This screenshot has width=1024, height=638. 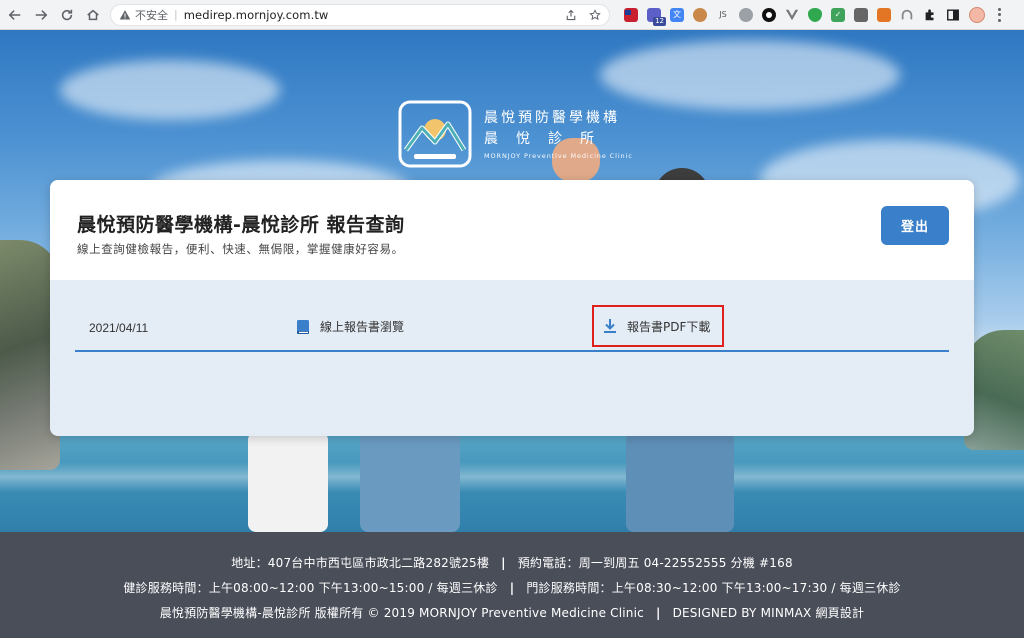 What do you see at coordinates (240, 249) in the screenshot?
I see `page-subtitle: 線上查詢健檢報告，便利、快速、無侷限，掌握健康好容易。` at bounding box center [240, 249].